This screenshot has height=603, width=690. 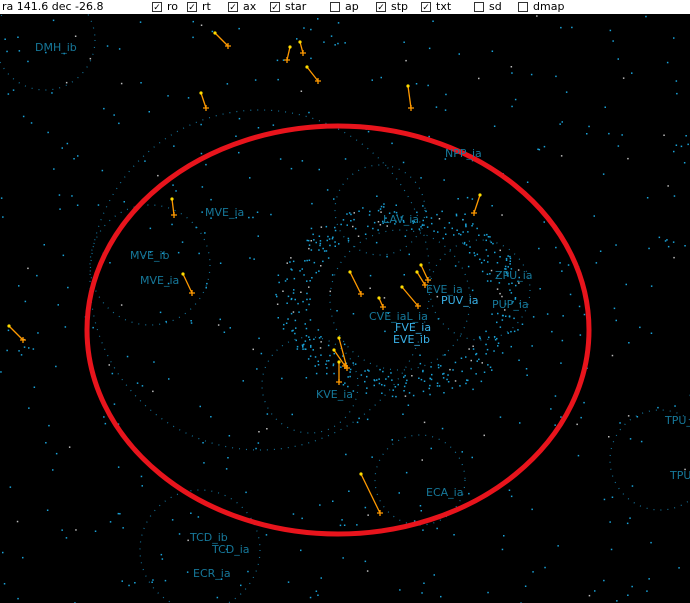 I want to click on checkbox-stp: ✓ stp, so click(x=392, y=7).